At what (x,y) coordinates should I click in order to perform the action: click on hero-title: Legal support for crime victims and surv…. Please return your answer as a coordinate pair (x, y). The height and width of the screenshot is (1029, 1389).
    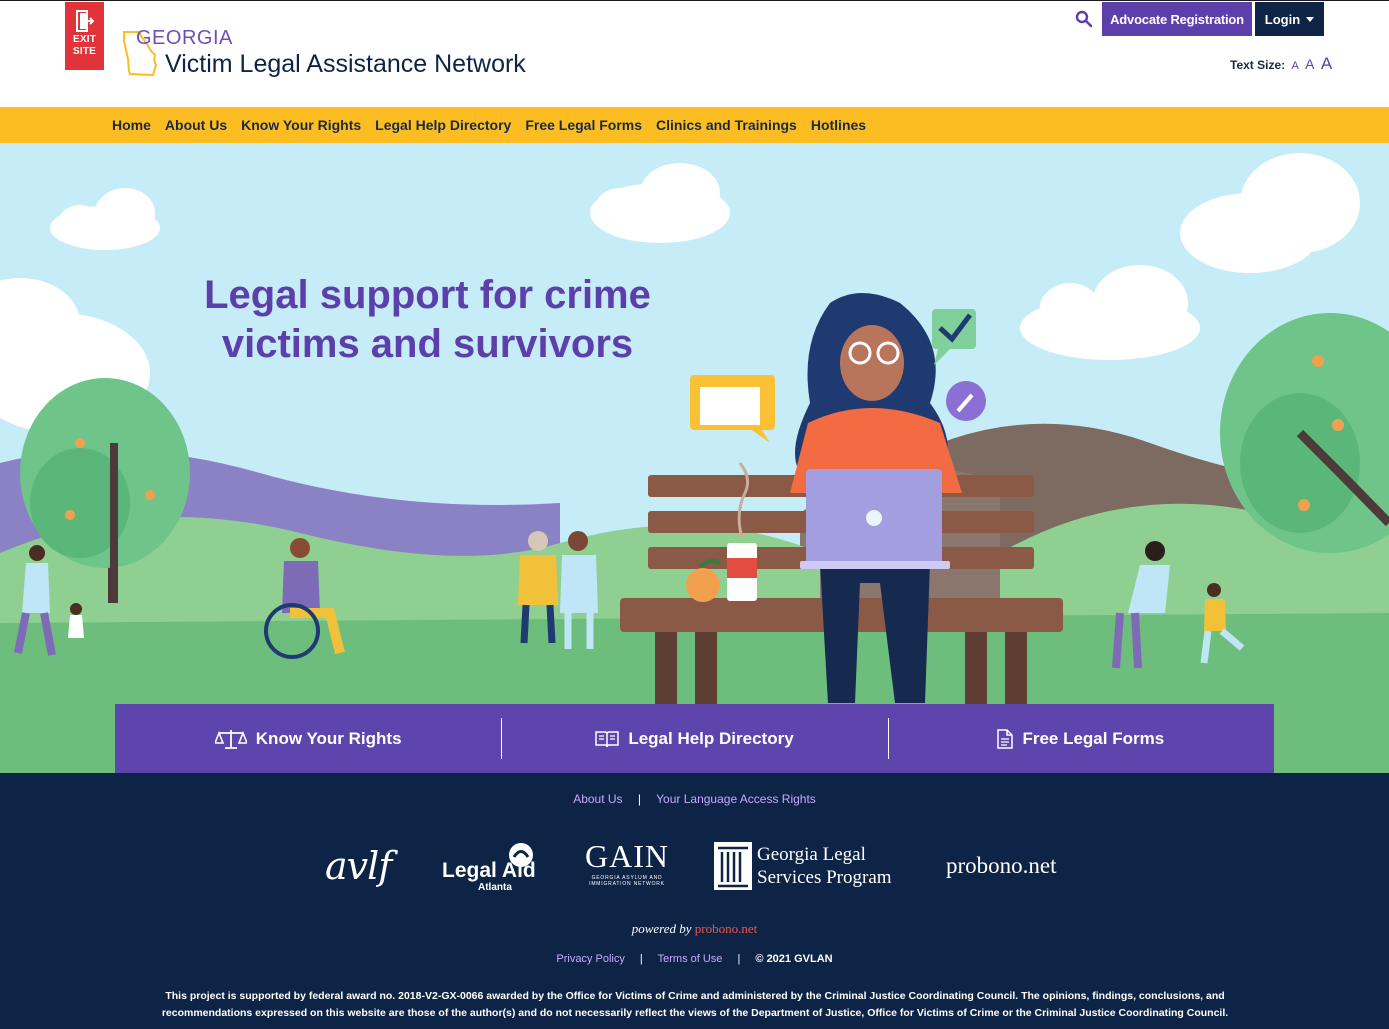
    Looking at the image, I should click on (427, 320).